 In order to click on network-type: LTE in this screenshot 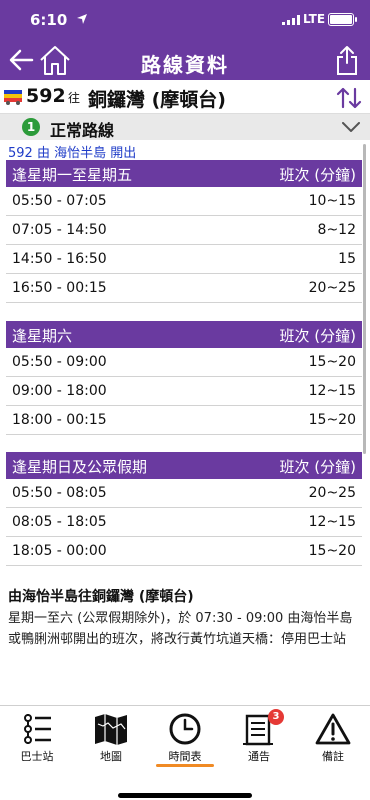, I will do `click(314, 19)`.